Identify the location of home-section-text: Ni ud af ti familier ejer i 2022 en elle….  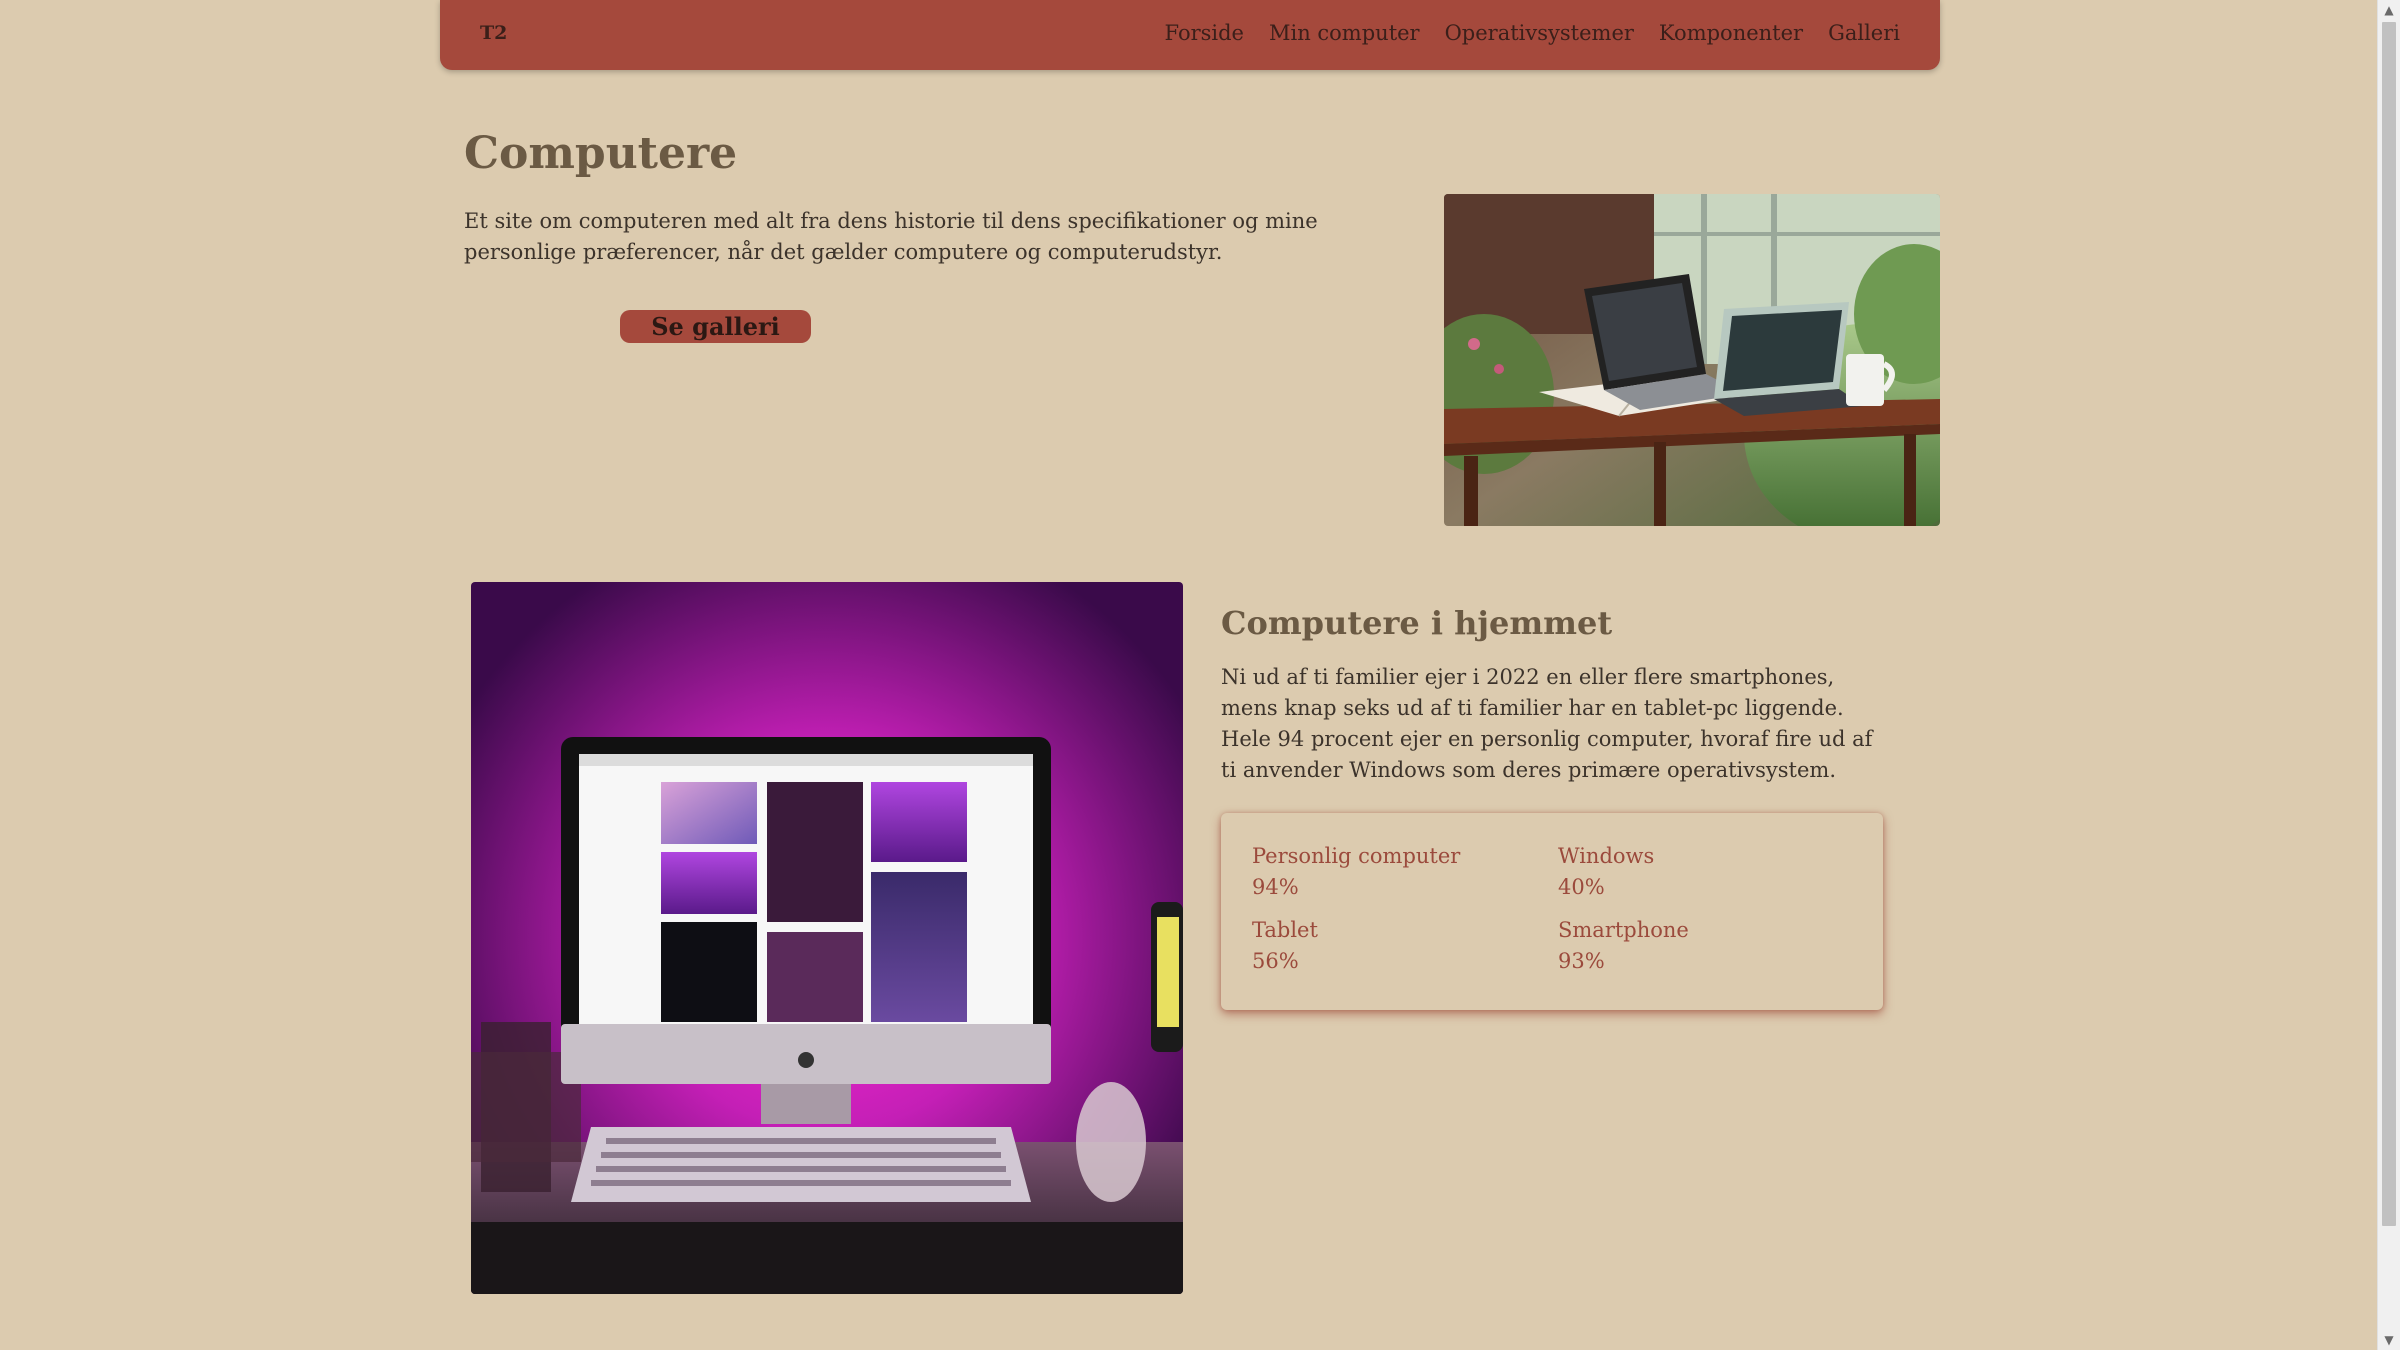
(1547, 723).